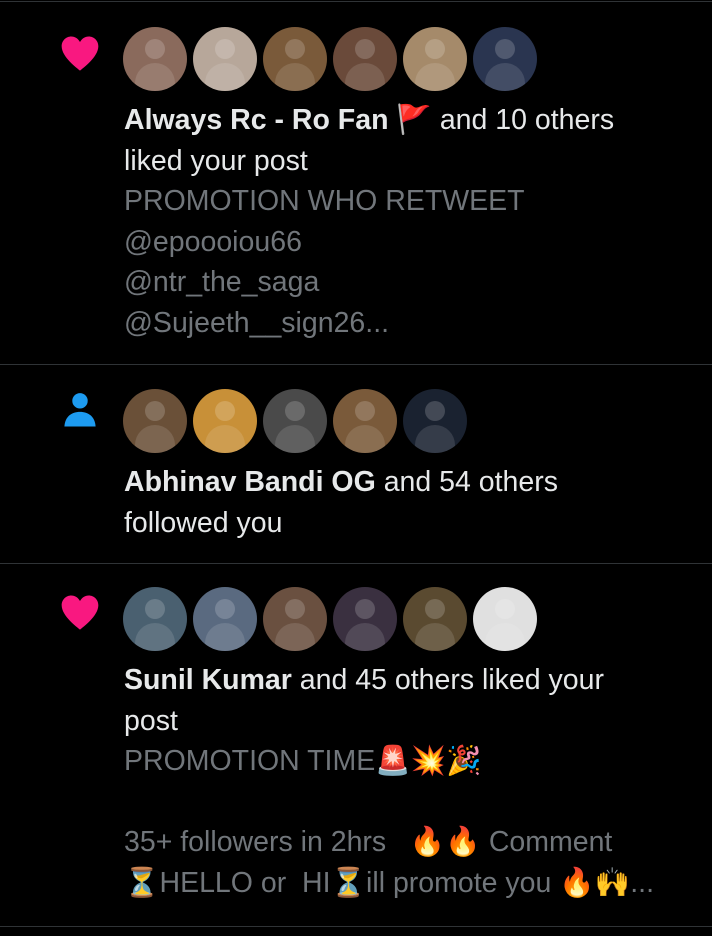  I want to click on post-preview-line: 35+ followers in 2hrs 🔥🔥 Comment, so click(368, 842).